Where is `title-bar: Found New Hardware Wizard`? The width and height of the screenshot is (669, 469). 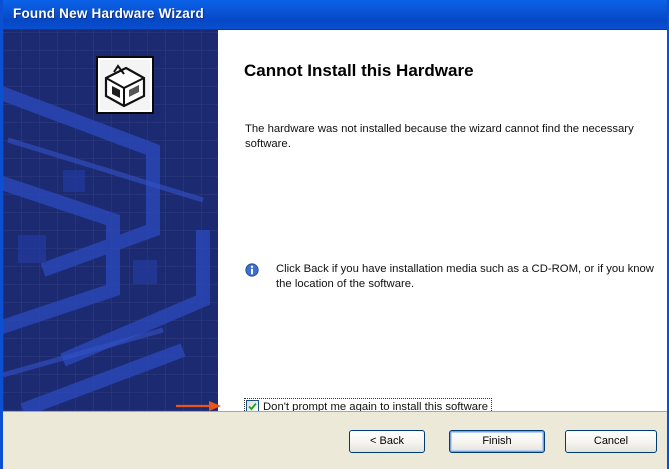 title-bar: Found New Hardware Wizard is located at coordinates (335, 15).